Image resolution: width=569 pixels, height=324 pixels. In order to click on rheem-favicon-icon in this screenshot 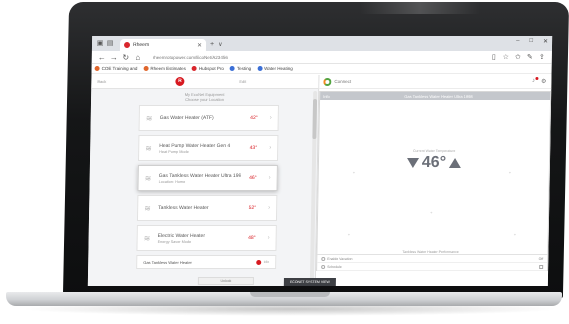, I will do `click(127, 45)`.